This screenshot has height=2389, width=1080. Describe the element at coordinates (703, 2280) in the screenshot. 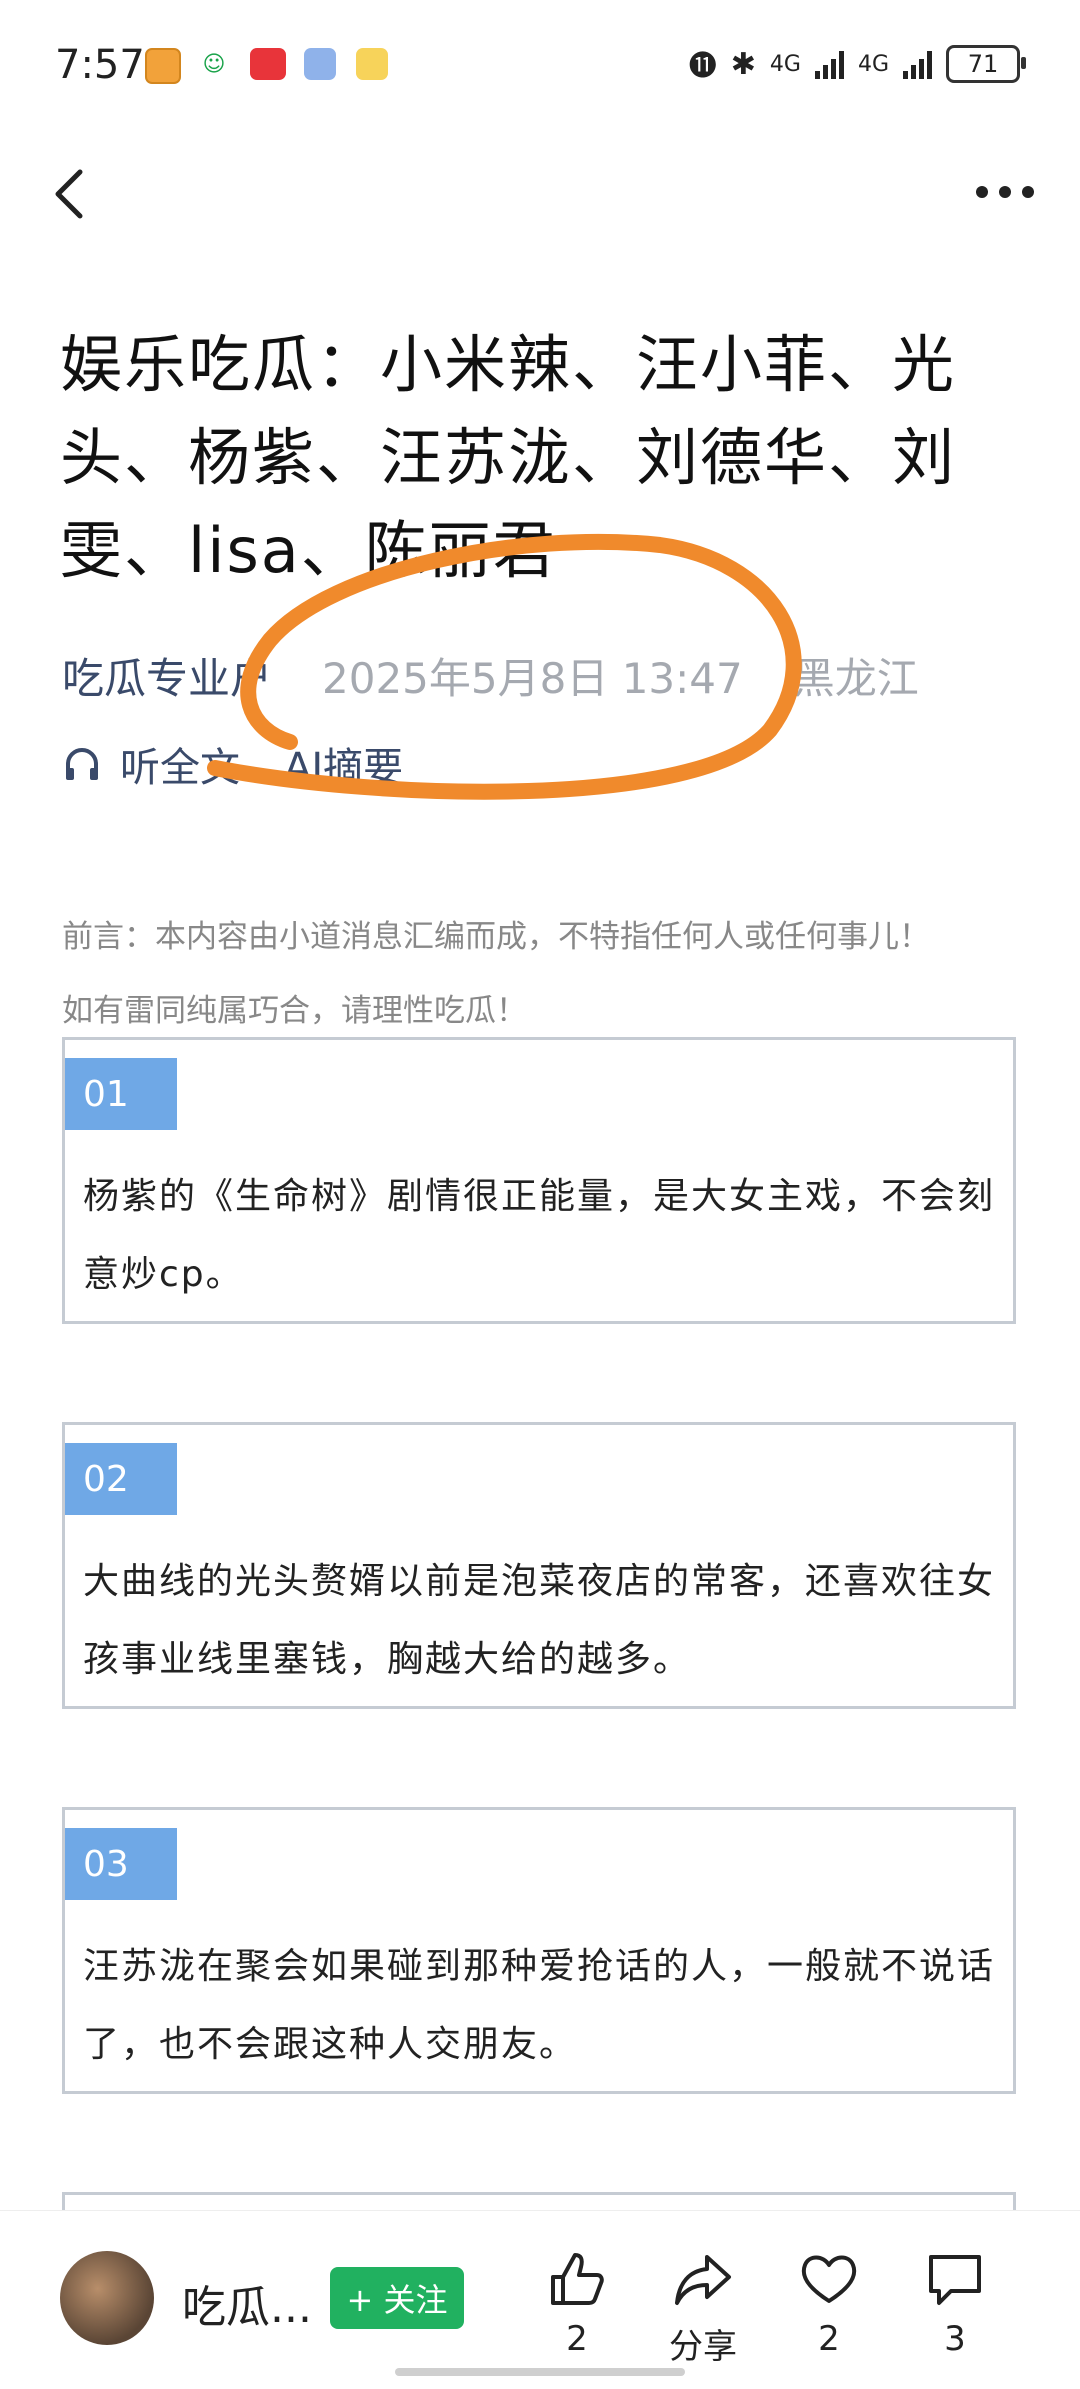

I see `share-arrow-icon` at that location.